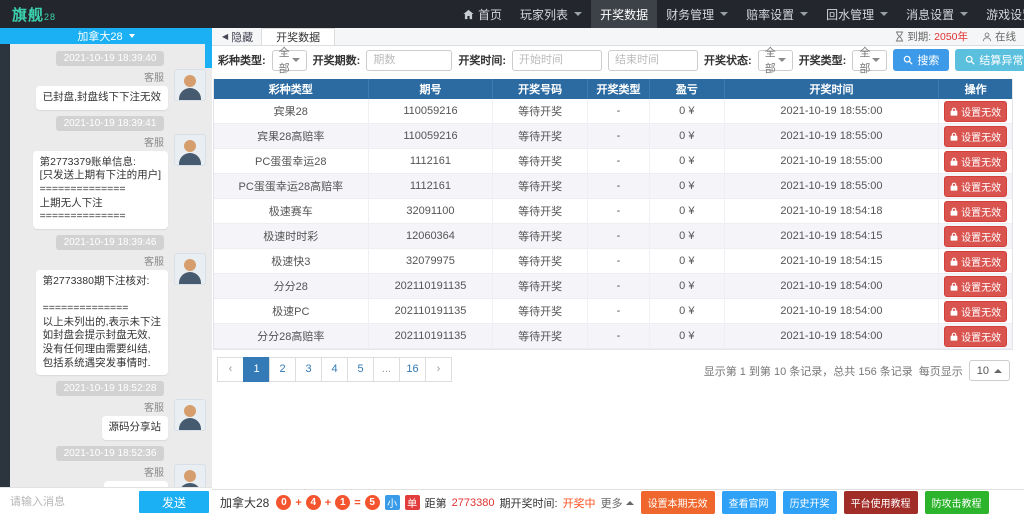  Describe the element at coordinates (230, 369) in the screenshot. I see `prev-page-button: ‹` at that location.